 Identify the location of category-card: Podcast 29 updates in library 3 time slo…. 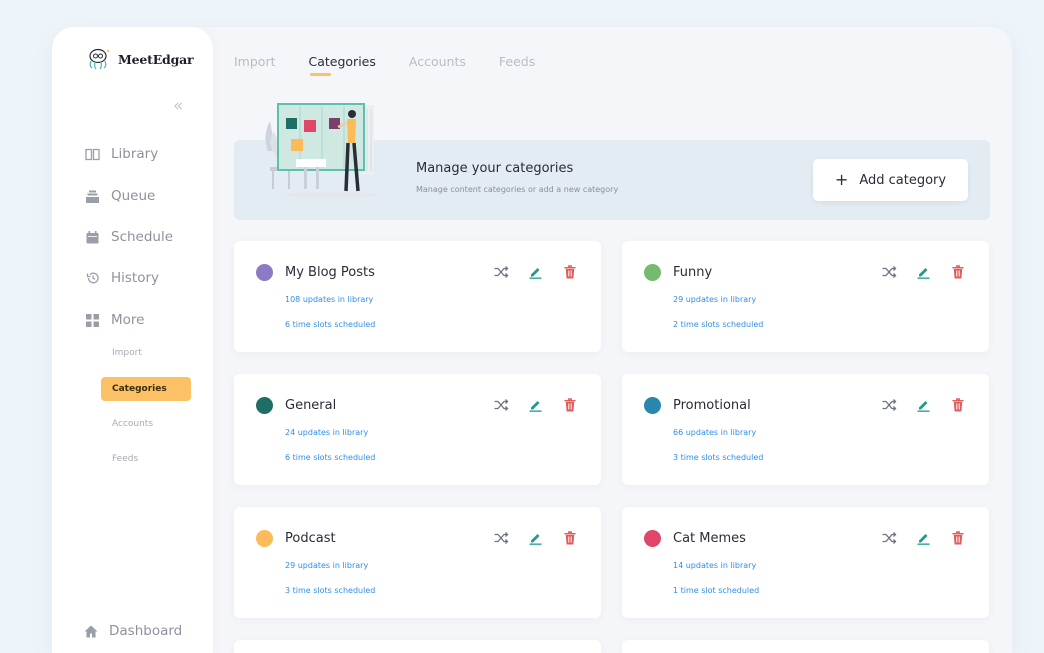
(417, 562).